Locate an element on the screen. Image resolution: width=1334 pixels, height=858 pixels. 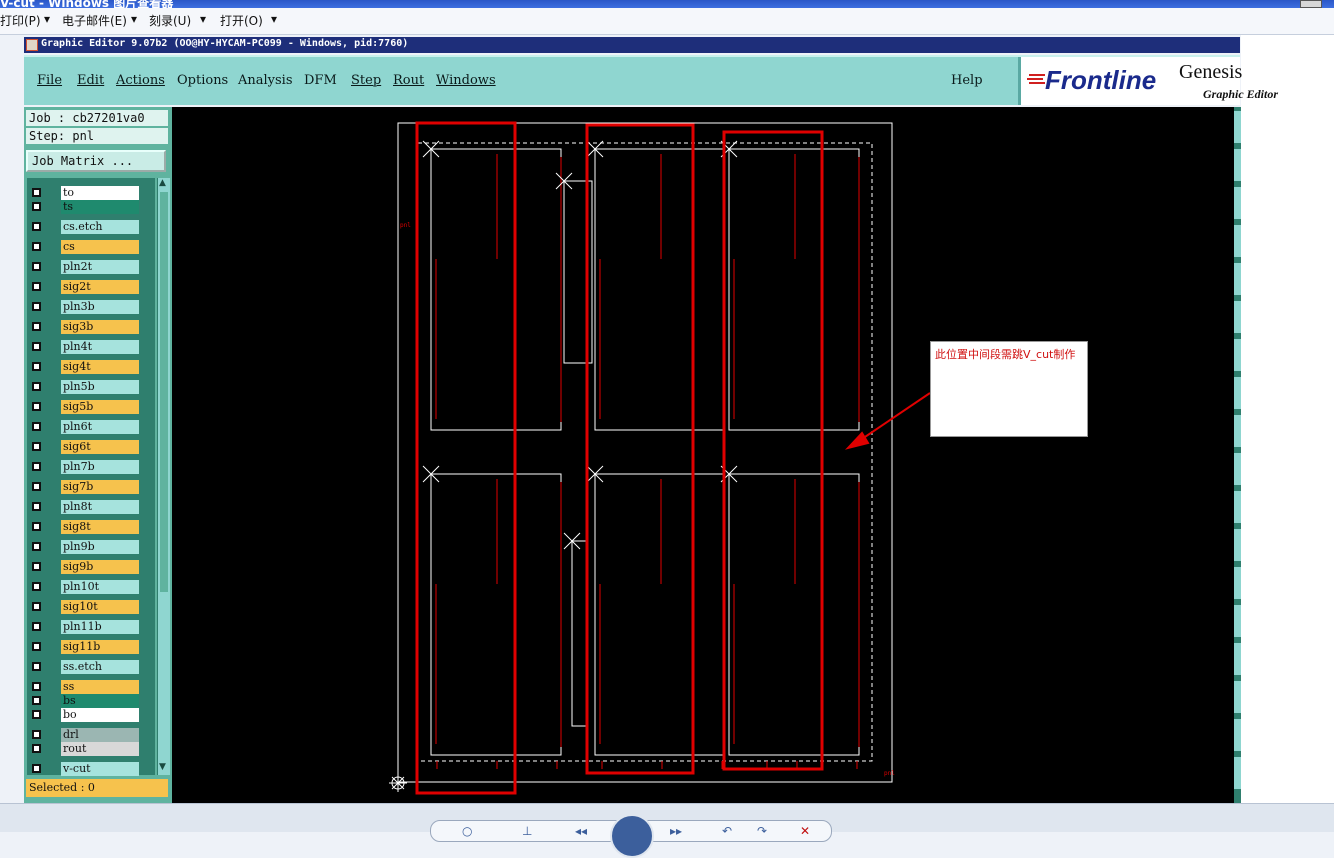
layer-row-sig9b: sig9b is located at coordinates (91, 567).